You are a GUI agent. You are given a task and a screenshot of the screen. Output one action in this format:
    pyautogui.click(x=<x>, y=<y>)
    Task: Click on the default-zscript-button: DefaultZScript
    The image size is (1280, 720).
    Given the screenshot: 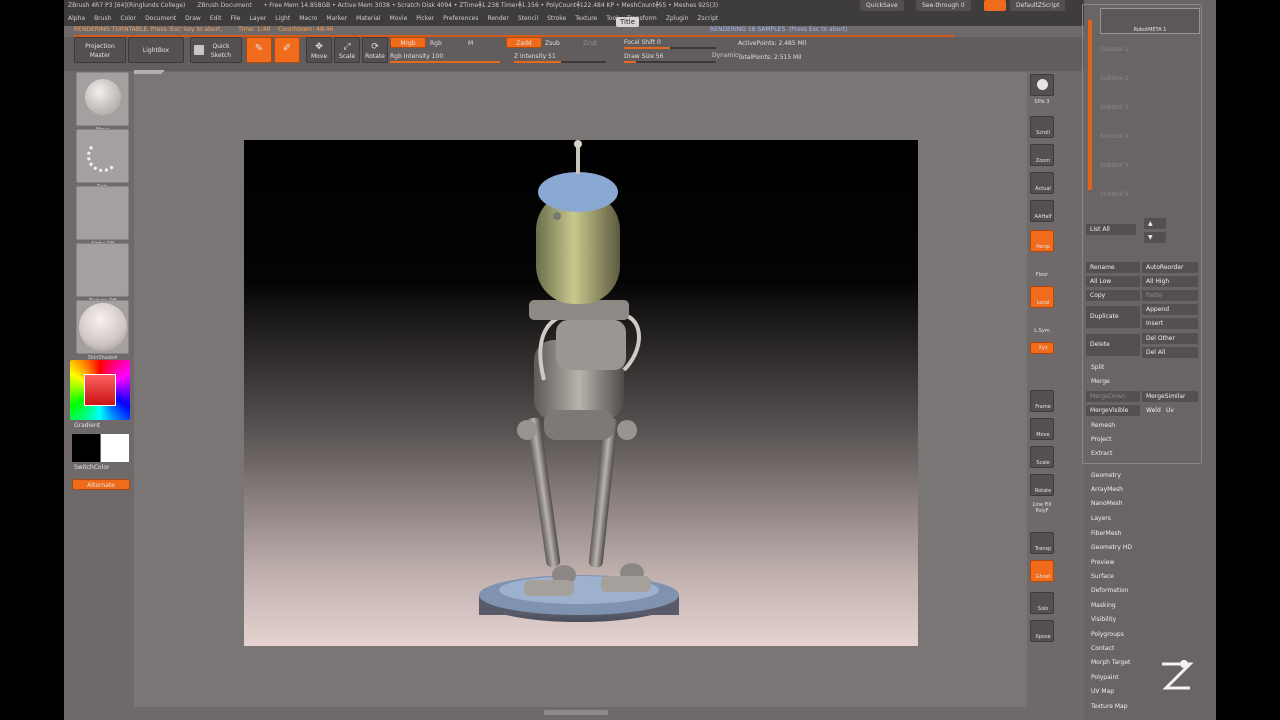 What is the action you would take?
    pyautogui.click(x=1038, y=5)
    